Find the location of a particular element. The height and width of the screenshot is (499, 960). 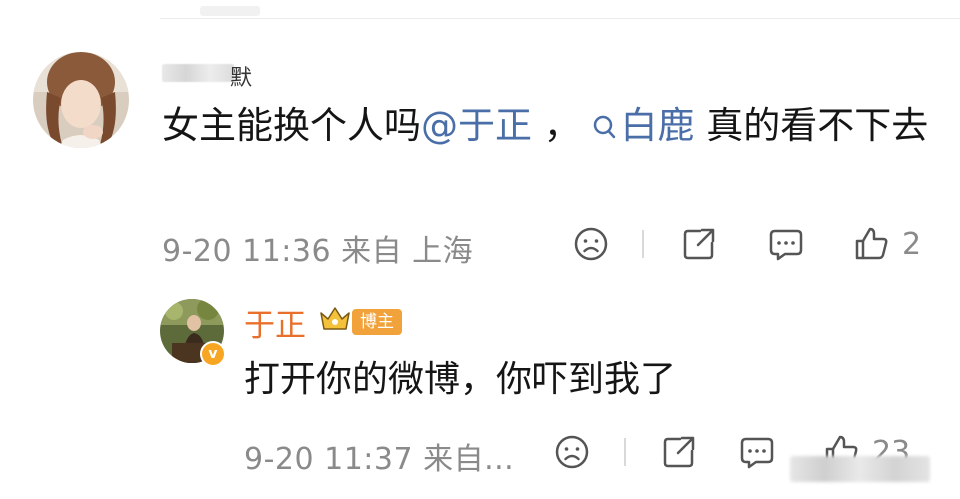

comment-text: 女主能换个人吗@于正 ， 白鹿 真的看不下去 is located at coordinates (552, 127).